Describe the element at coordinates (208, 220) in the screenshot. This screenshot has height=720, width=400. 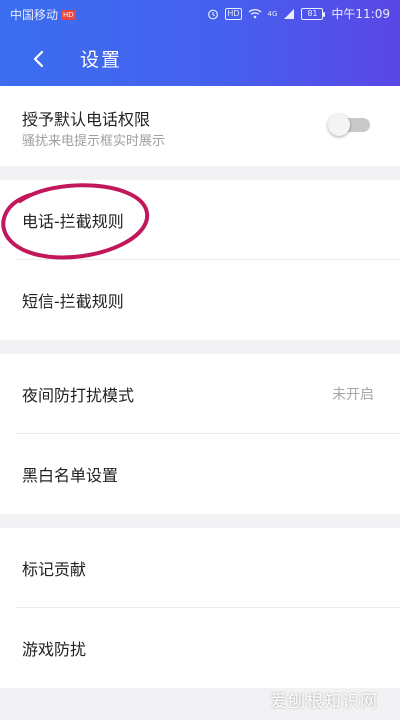
I see `call-block-rules-row: 电话-拦截规则` at that location.